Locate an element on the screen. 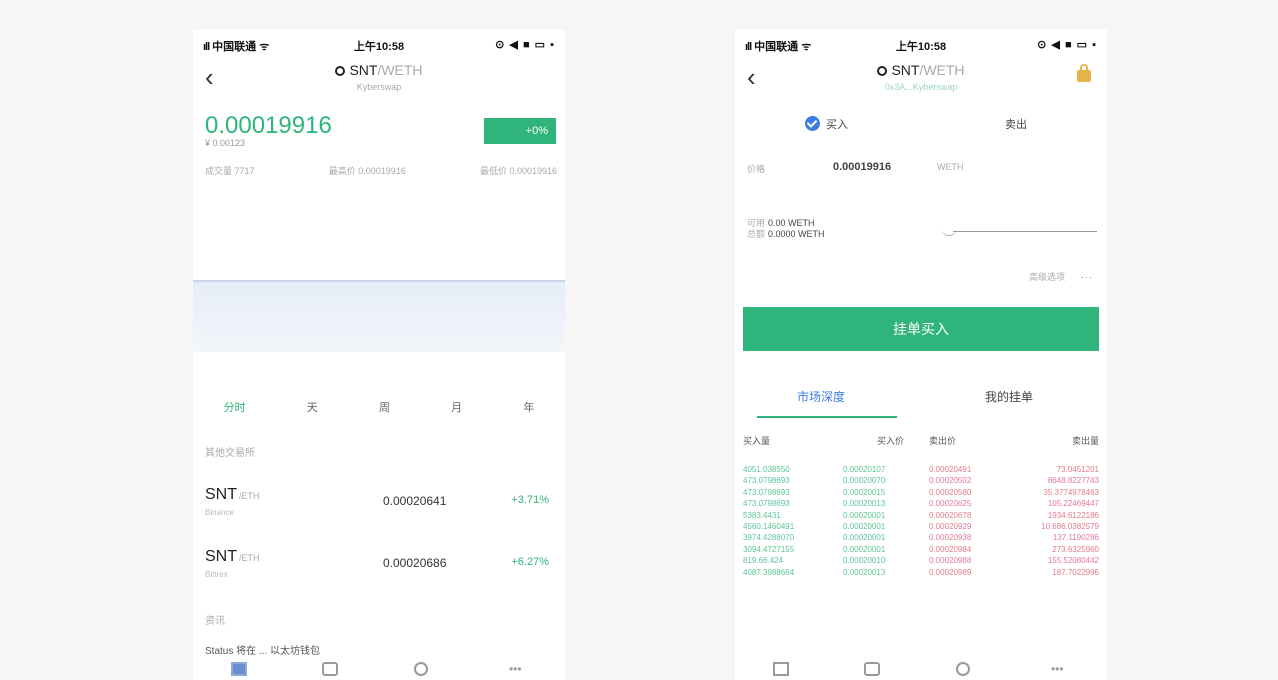 Image resolution: width=1278 pixels, height=680 pixels. active-tab-indicator is located at coordinates (827, 417).